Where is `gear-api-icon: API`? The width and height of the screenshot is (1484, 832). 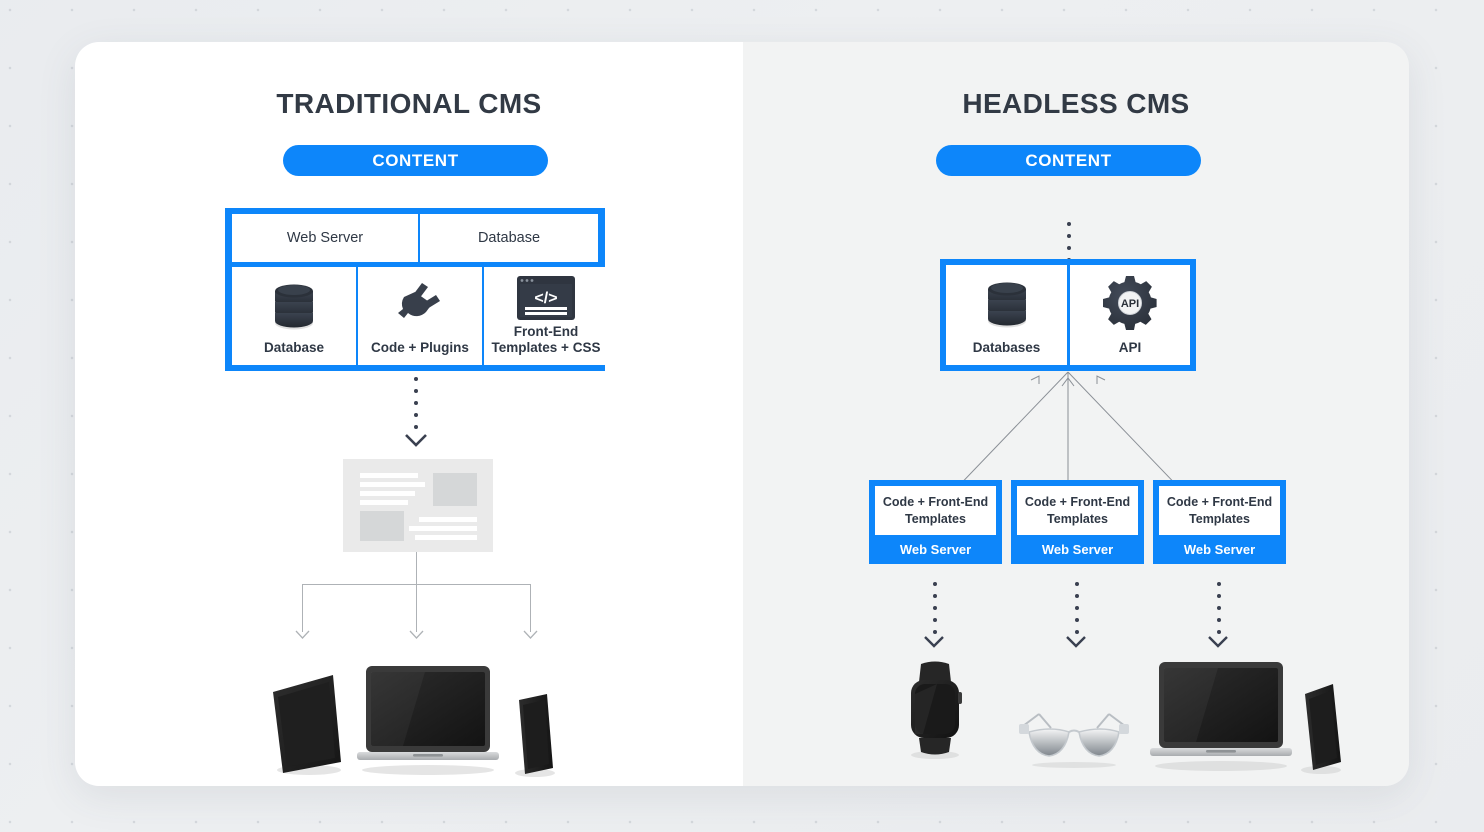 gear-api-icon: API is located at coordinates (1130, 305).